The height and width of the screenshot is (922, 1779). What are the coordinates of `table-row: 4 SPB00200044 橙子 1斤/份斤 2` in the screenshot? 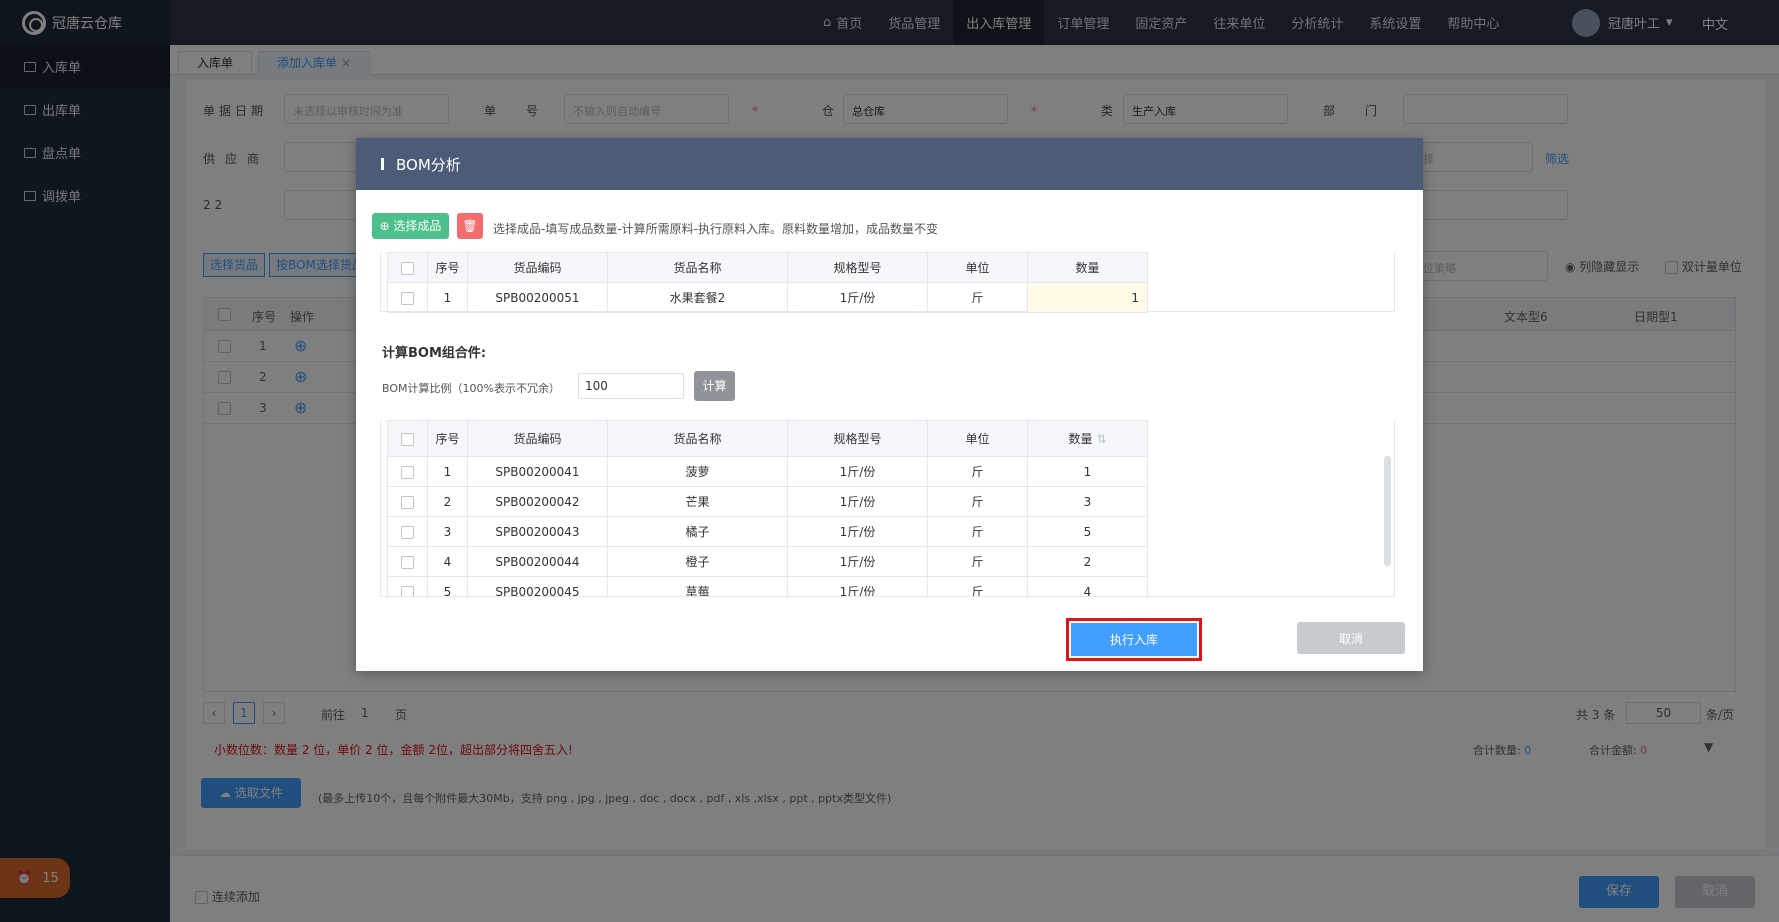 It's located at (767, 561).